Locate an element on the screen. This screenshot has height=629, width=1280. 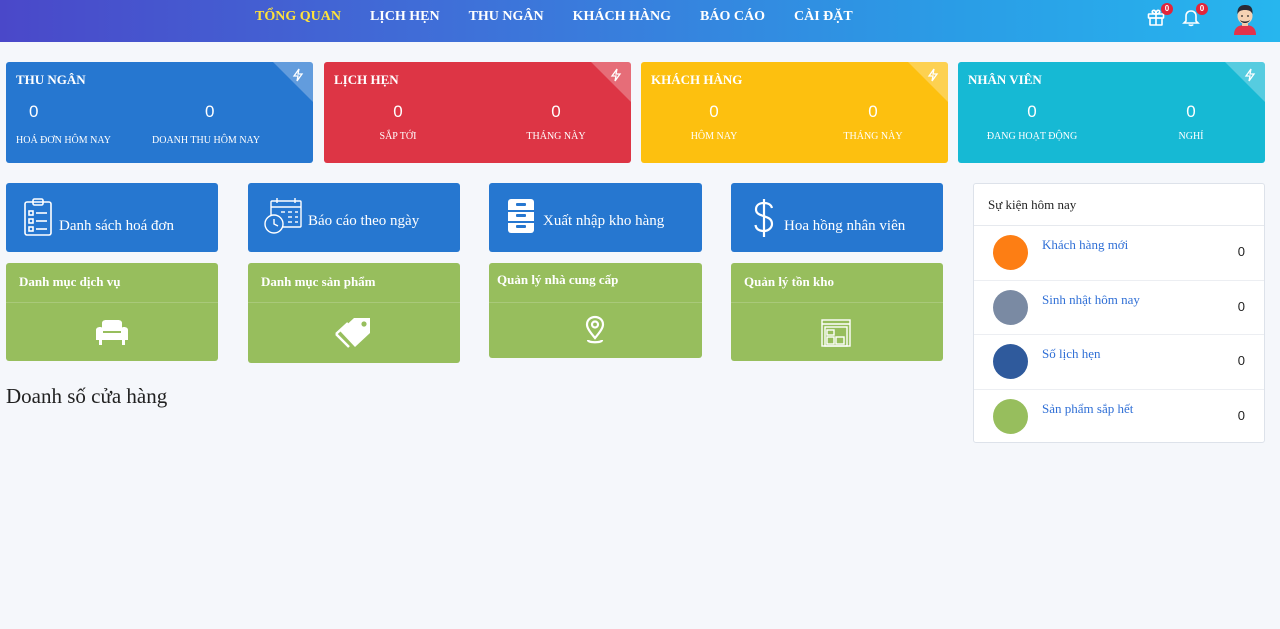
event-dot-navy is located at coordinates (1010, 361).